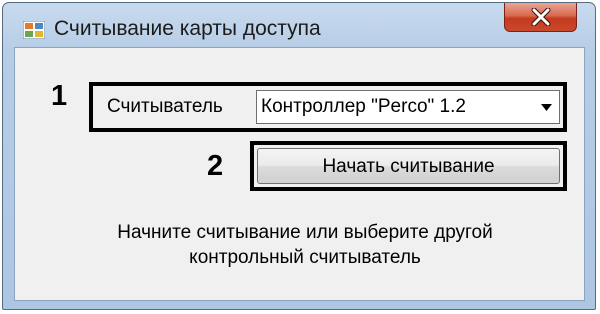 This screenshot has width=600, height=314. Describe the element at coordinates (165, 106) in the screenshot. I see `reader-label: Считыватель` at that location.